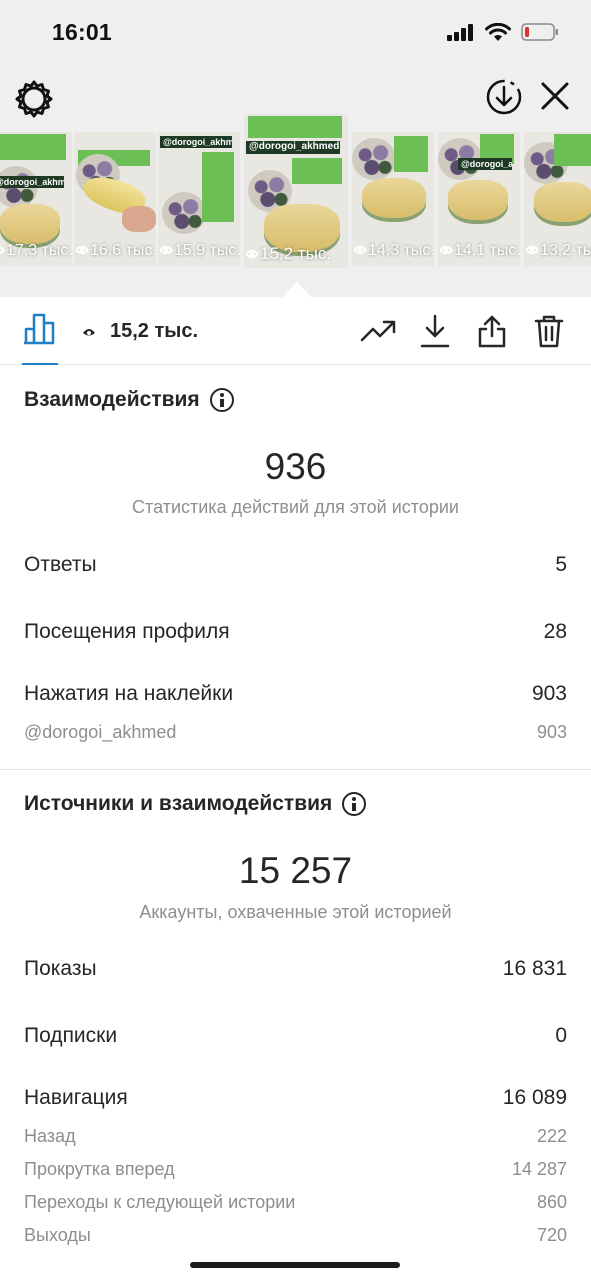 This screenshot has width=591, height=1280. I want to click on story-views: 14,1 тыс., so click(480, 251).